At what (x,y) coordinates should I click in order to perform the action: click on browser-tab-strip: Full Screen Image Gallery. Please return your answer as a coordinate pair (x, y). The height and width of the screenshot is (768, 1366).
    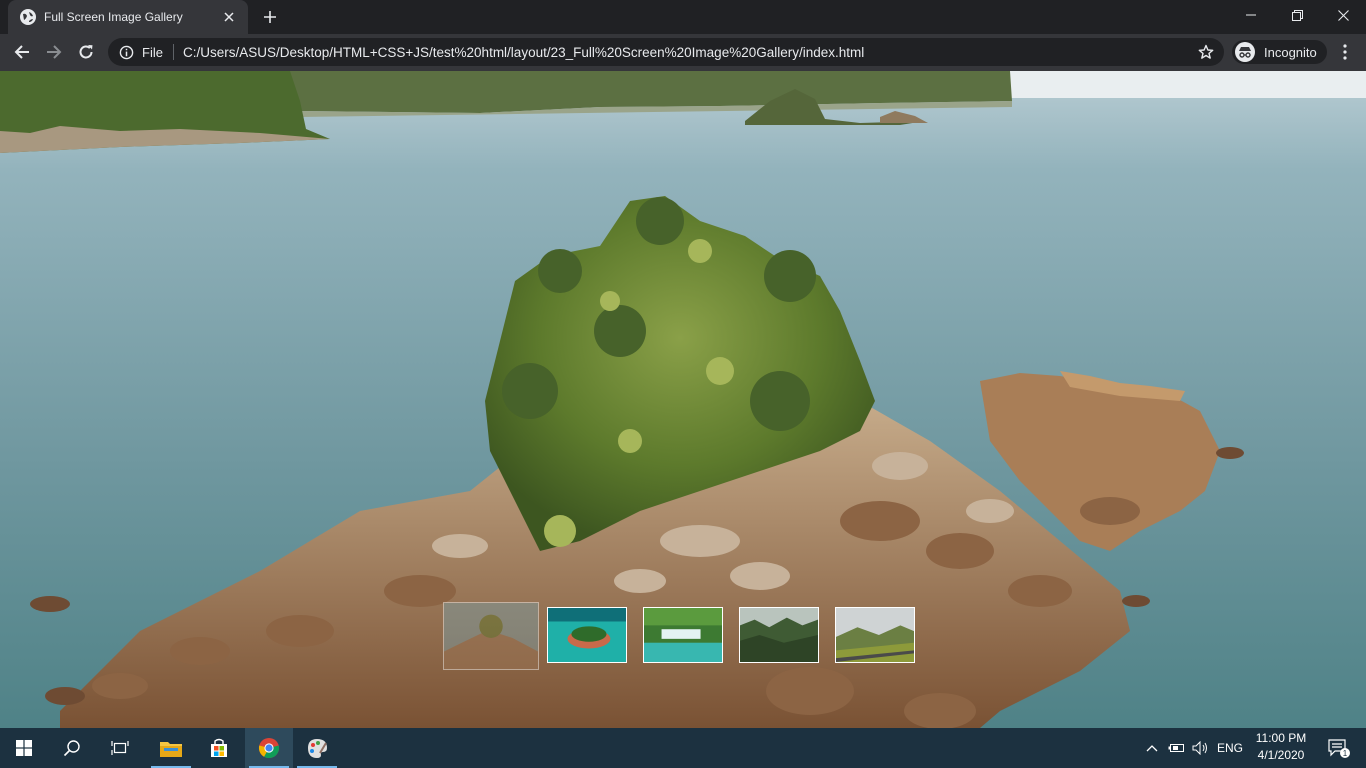
    Looking at the image, I should click on (683, 17).